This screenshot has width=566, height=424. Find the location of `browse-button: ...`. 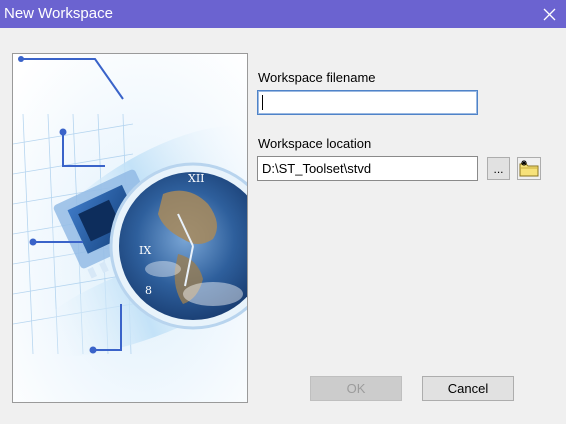

browse-button: ... is located at coordinates (498, 168).